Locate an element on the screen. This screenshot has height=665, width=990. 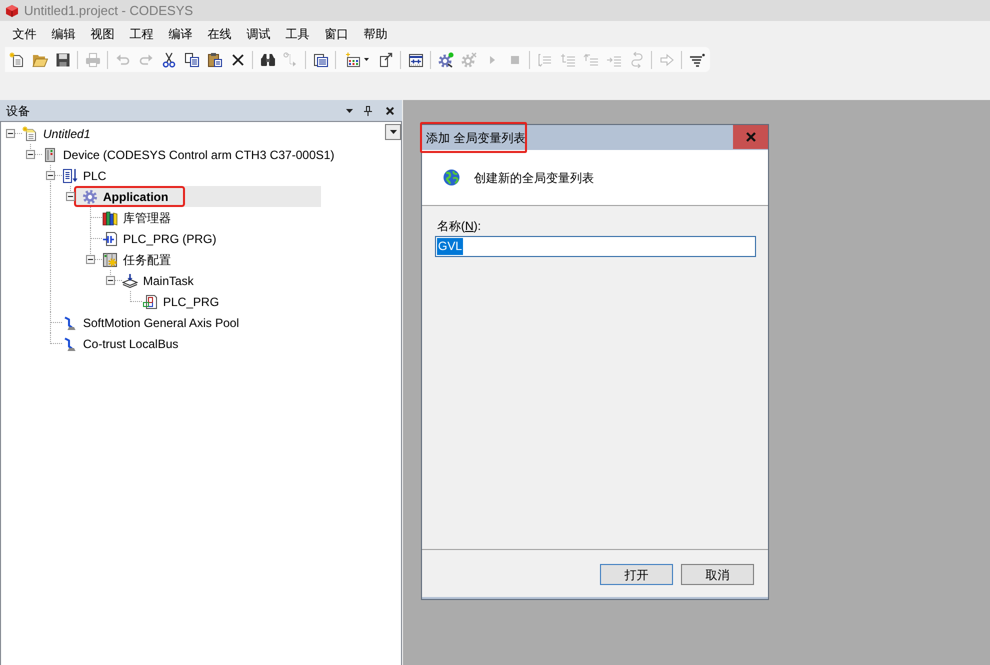
dialog-button: 取消 is located at coordinates (717, 574).